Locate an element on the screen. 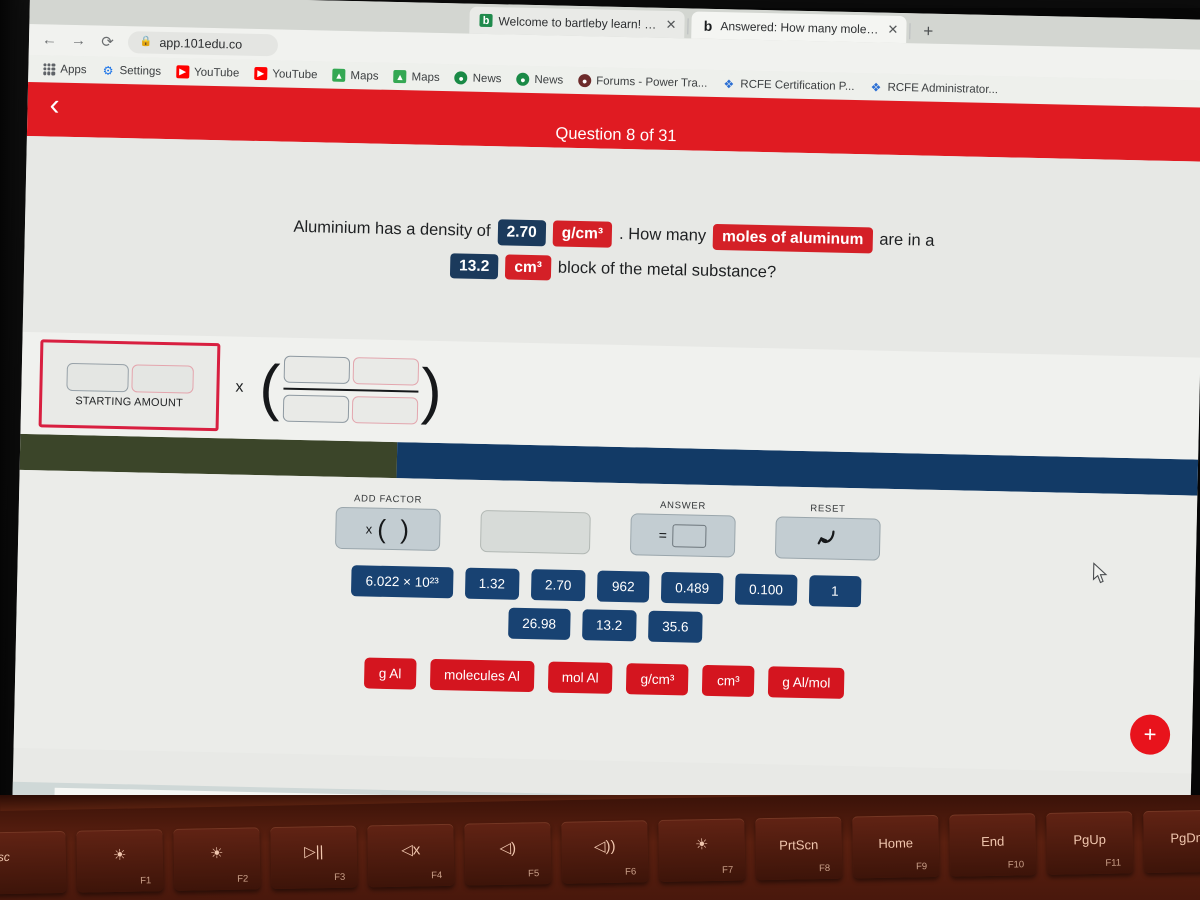 The image size is (1200, 900). reset-button is located at coordinates (827, 538).